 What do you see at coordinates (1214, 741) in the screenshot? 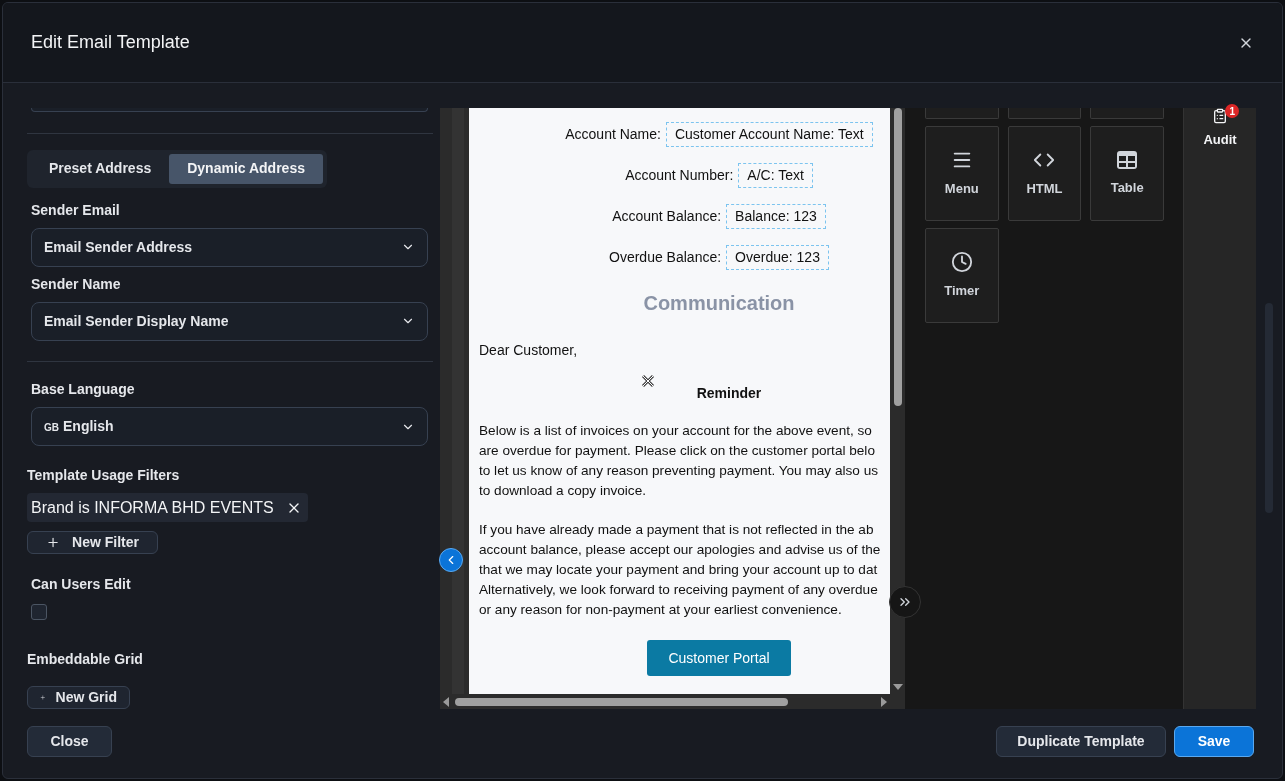
I see `save-button: Save` at bounding box center [1214, 741].